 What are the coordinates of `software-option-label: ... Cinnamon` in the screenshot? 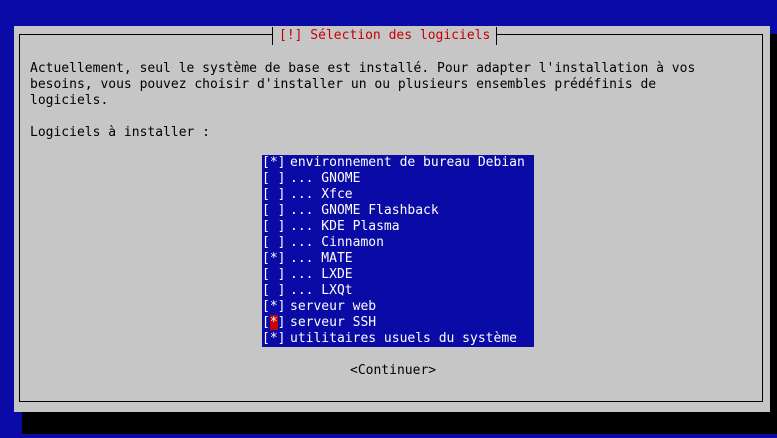 It's located at (337, 242).